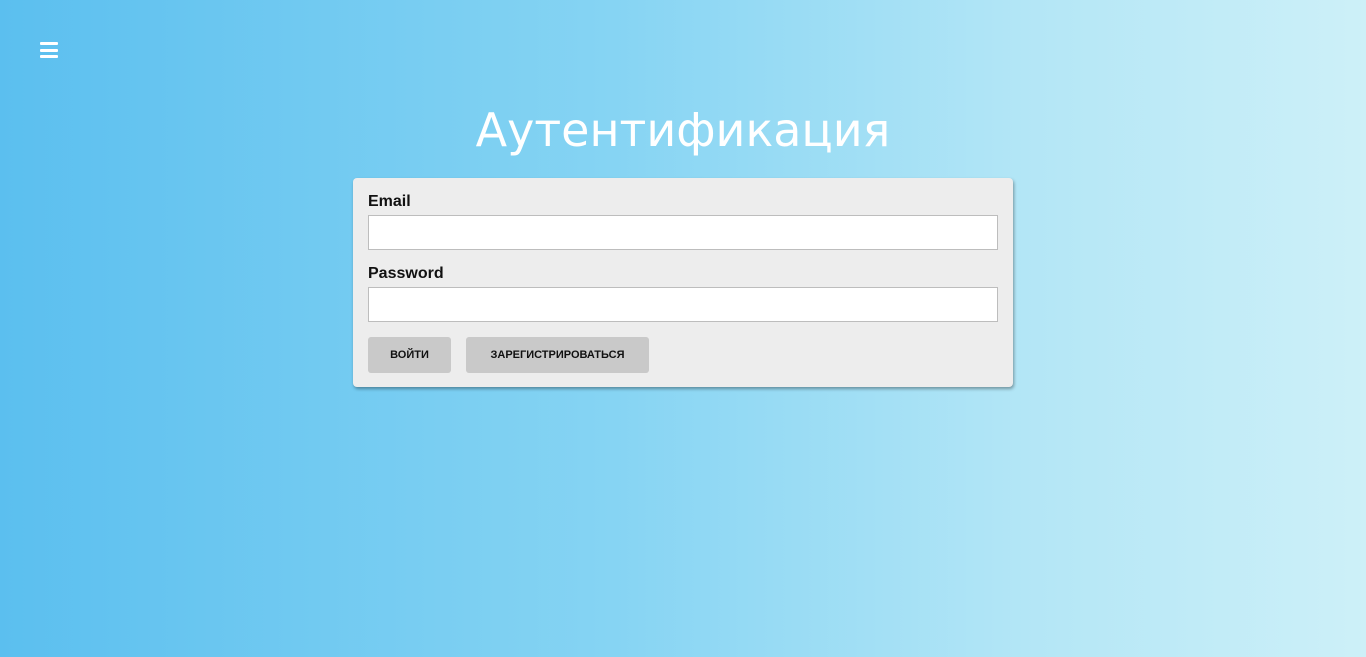 Image resolution: width=1366 pixels, height=657 pixels. What do you see at coordinates (683, 304) in the screenshot?
I see `password-field` at bounding box center [683, 304].